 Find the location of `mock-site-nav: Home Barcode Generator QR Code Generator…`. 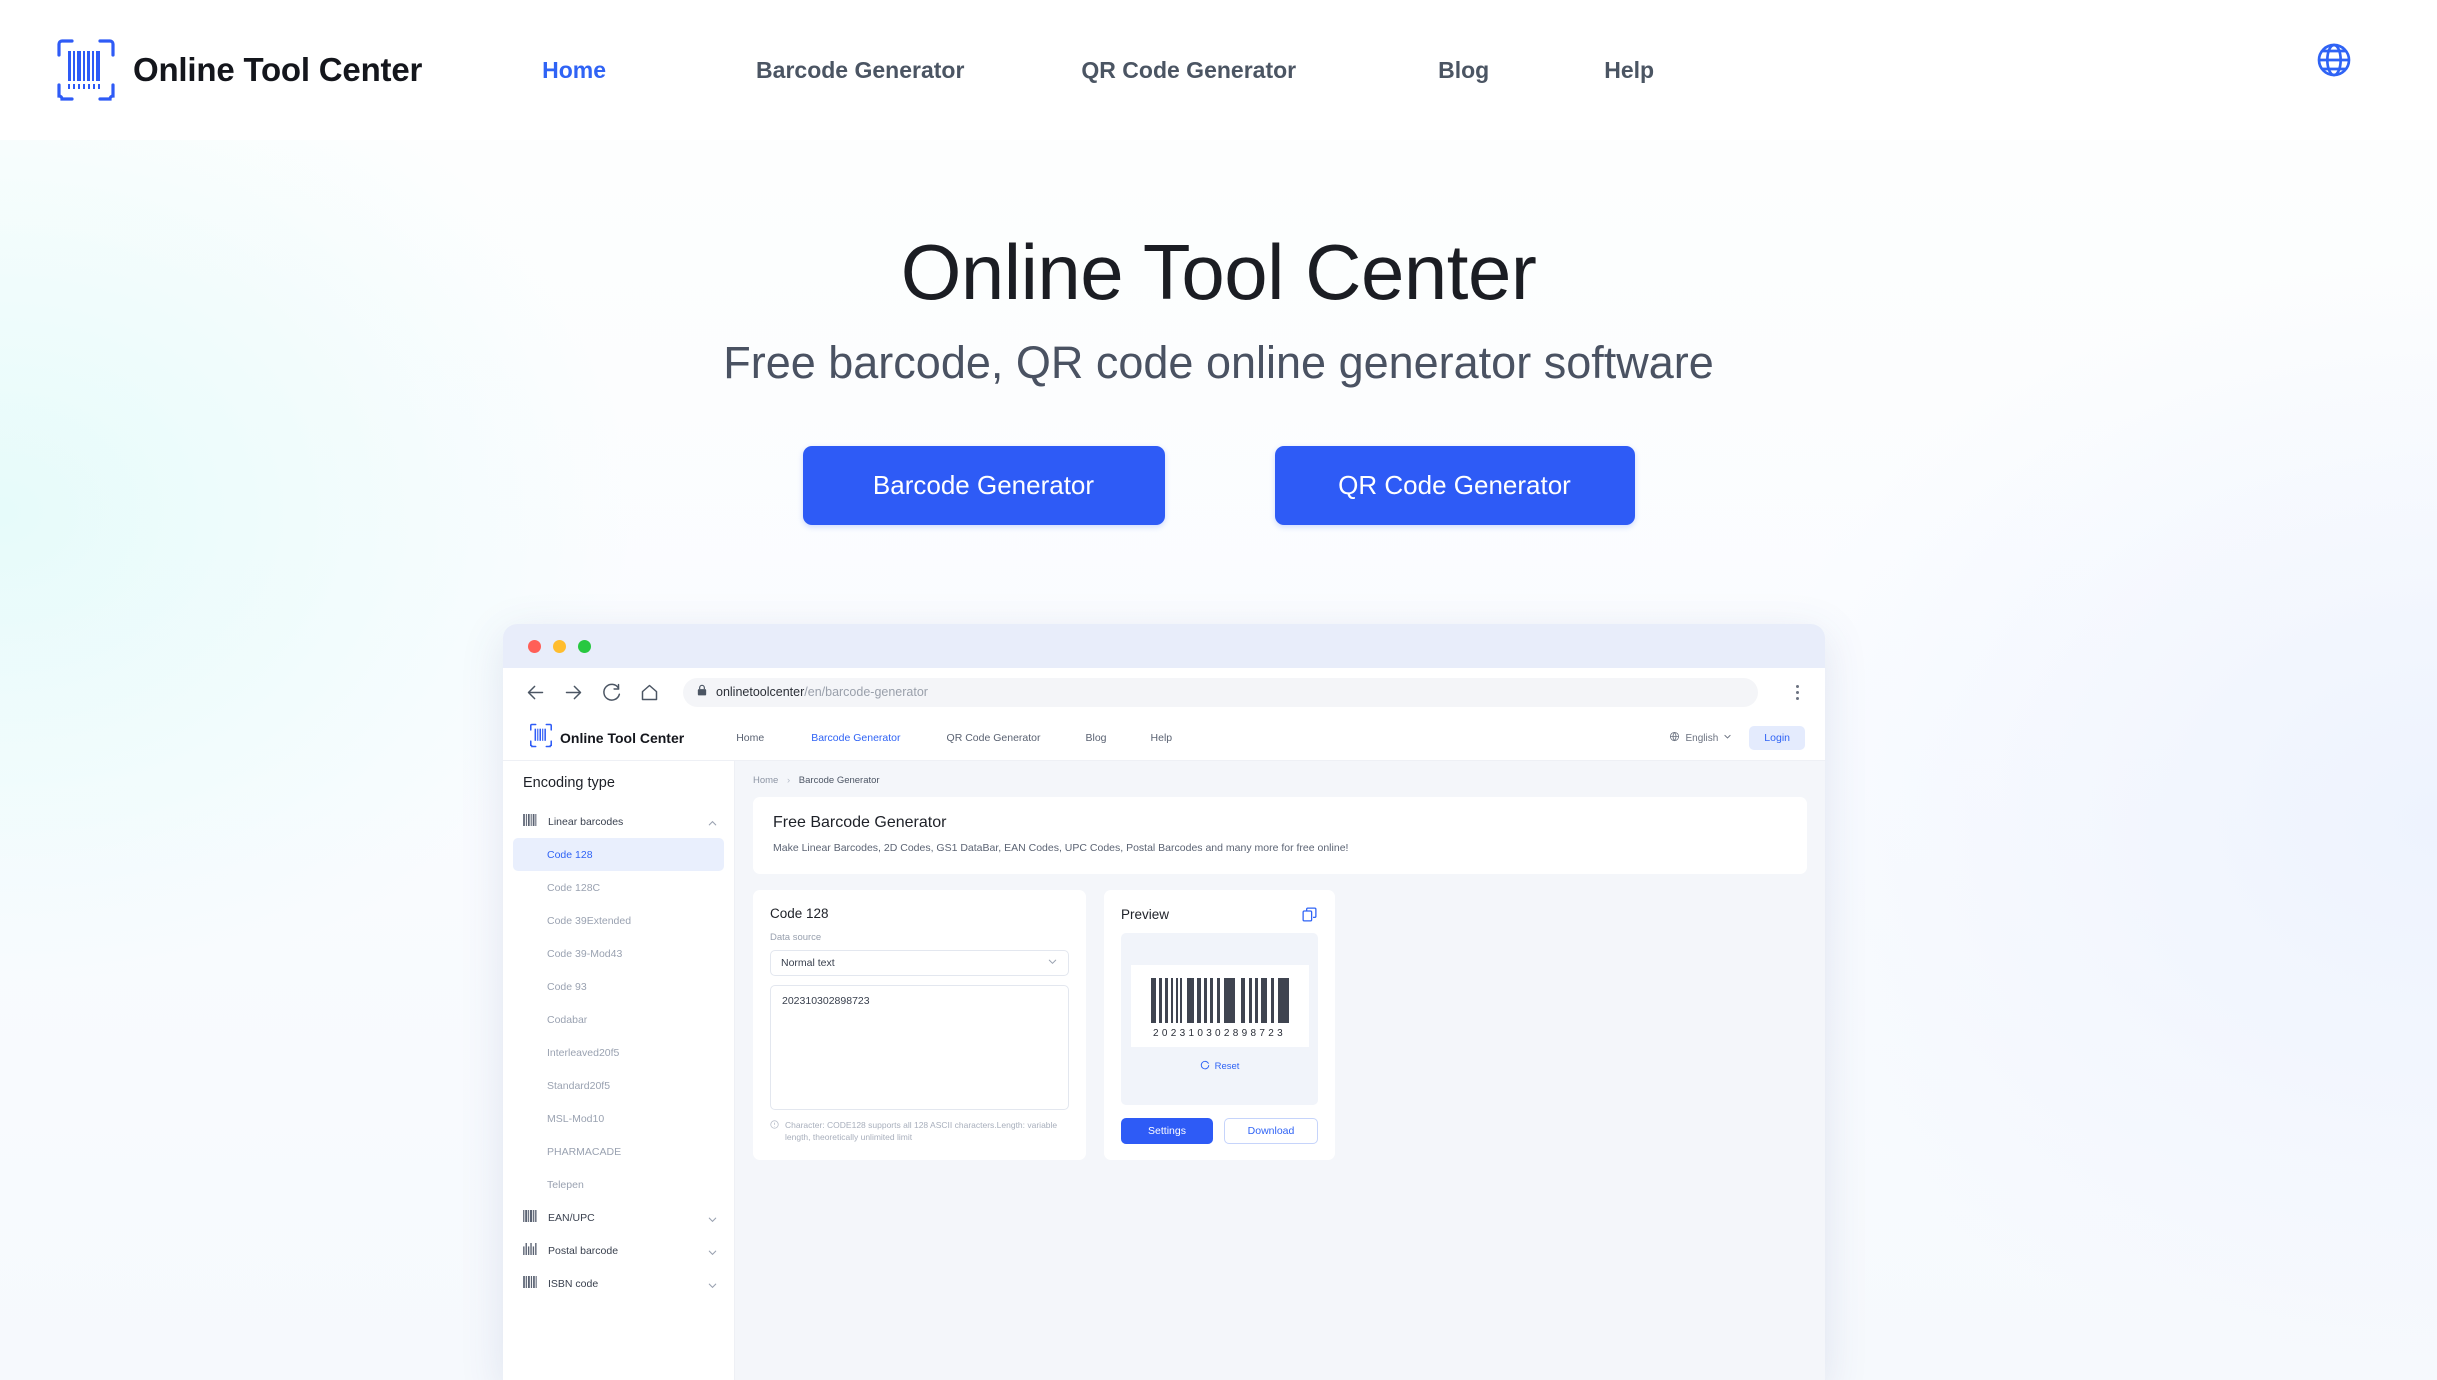

mock-site-nav: Home Barcode Generator QR Code Generator… is located at coordinates (954, 738).